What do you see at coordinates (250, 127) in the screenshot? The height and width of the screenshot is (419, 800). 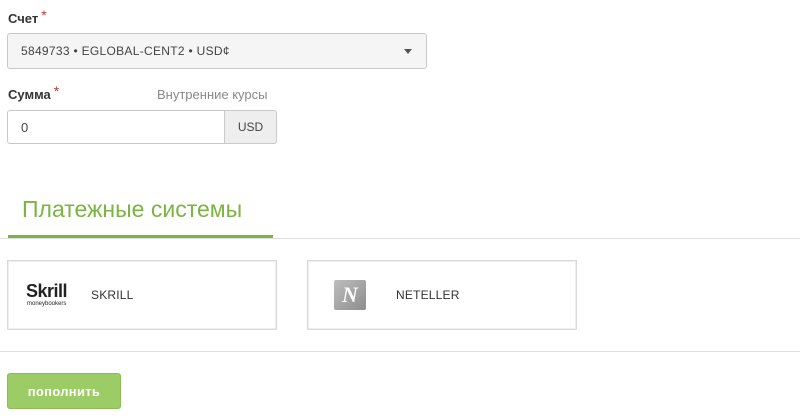 I see `currency-addon: USD` at bounding box center [250, 127].